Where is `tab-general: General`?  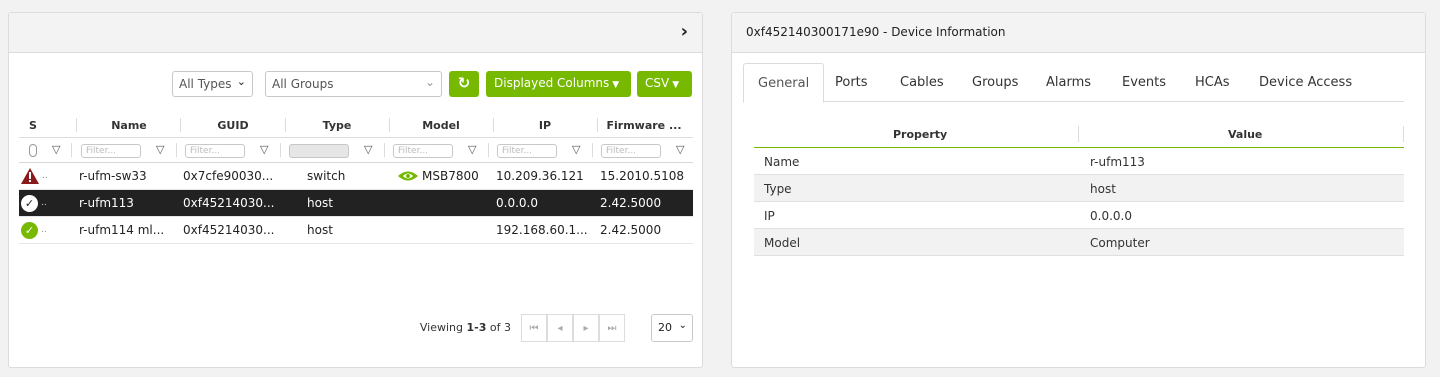
tab-general: General is located at coordinates (784, 83).